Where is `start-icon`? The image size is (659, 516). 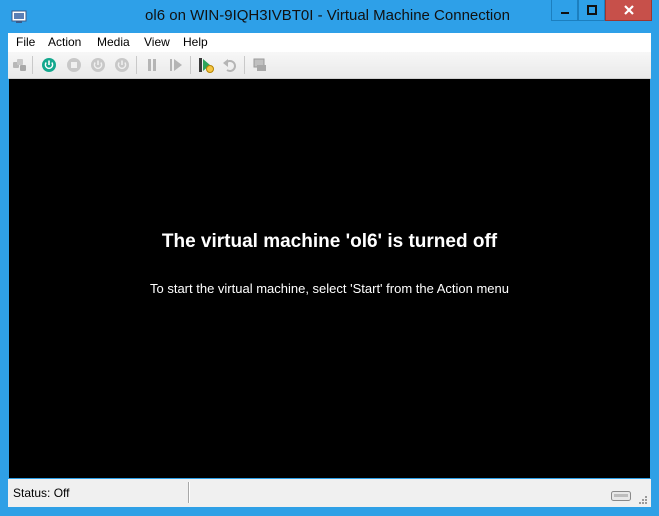 start-icon is located at coordinates (49, 65).